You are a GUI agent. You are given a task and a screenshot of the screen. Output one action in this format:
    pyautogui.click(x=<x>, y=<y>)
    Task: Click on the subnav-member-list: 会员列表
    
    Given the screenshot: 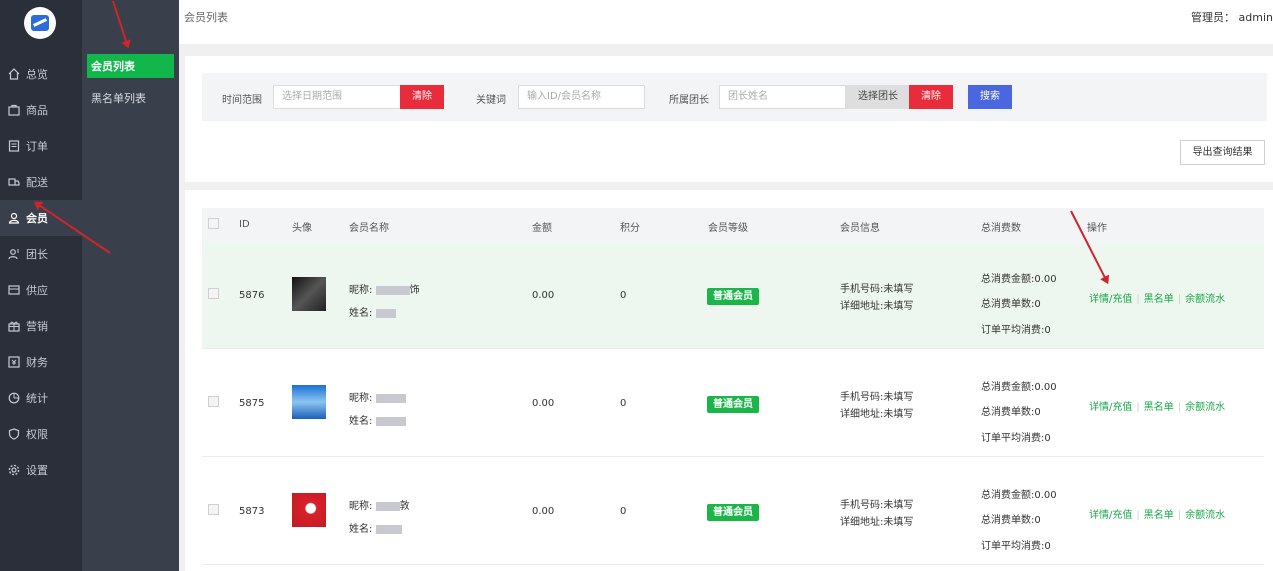 What is the action you would take?
    pyautogui.click(x=130, y=66)
    